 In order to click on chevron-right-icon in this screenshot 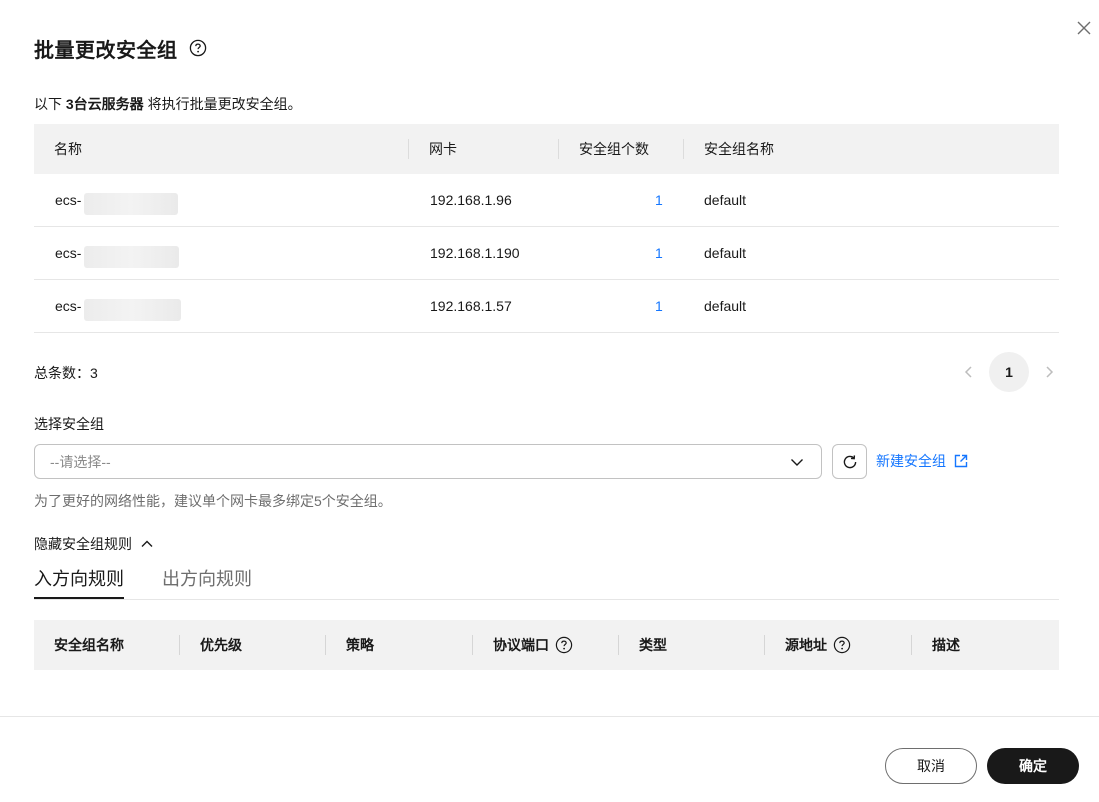, I will do `click(1050, 372)`.